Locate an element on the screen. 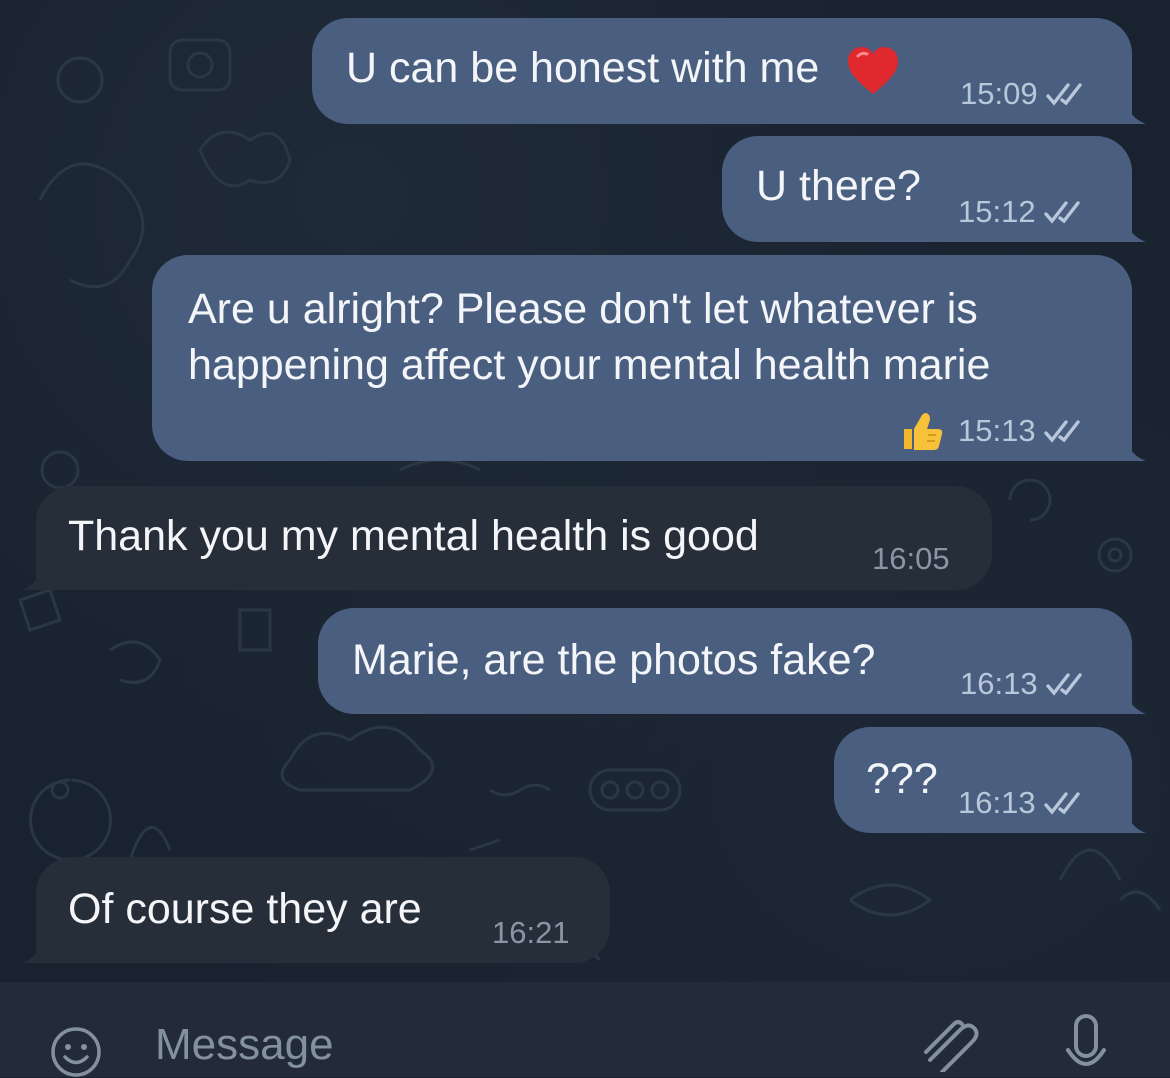  message-time: 15:13 is located at coordinates (997, 430).